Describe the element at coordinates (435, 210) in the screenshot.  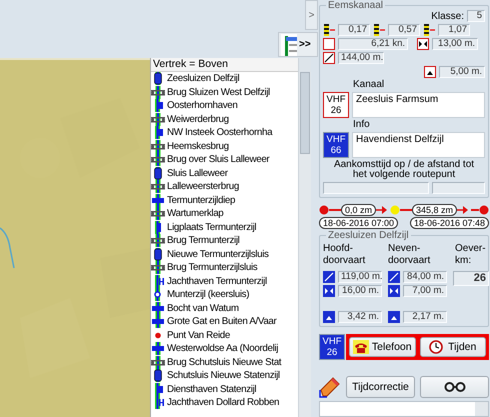
I see `distance-label: 345,8 zm` at that location.